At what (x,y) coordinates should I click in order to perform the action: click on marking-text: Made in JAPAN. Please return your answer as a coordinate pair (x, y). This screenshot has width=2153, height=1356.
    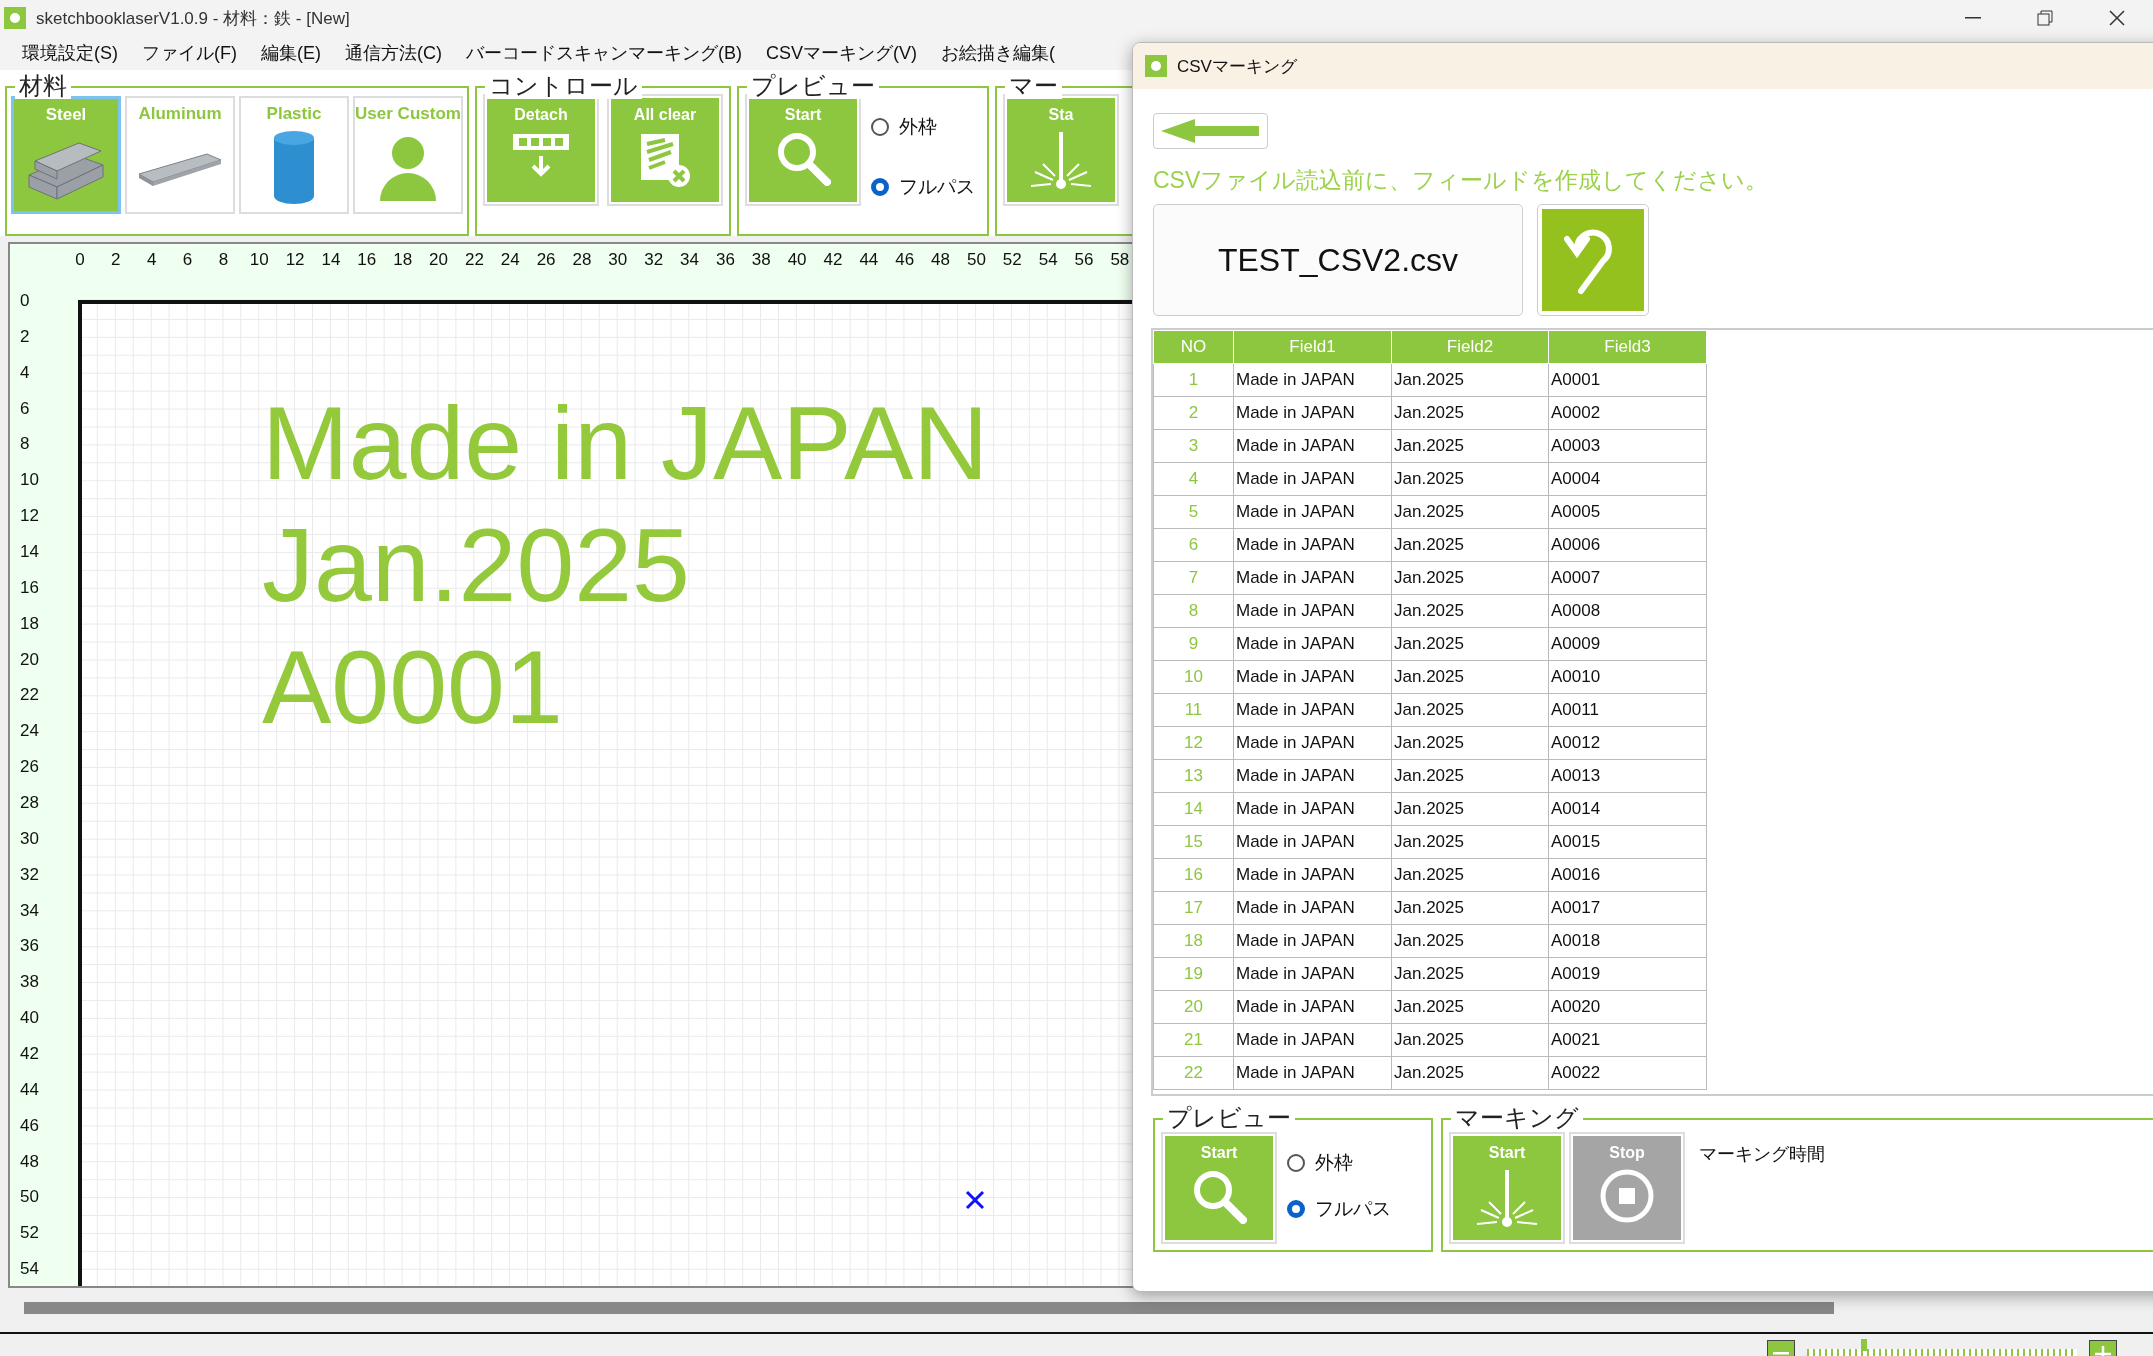
    Looking at the image, I should click on (625, 443).